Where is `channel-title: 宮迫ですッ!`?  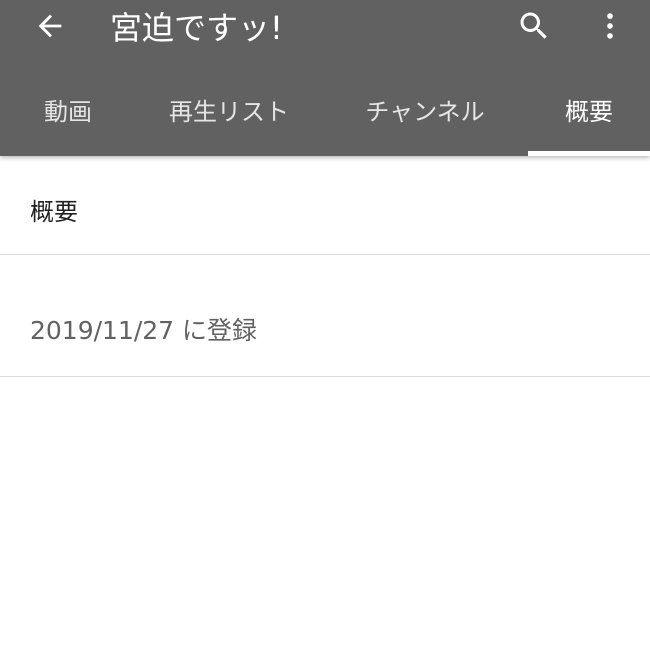
channel-title: 宮迫ですッ! is located at coordinates (196, 28).